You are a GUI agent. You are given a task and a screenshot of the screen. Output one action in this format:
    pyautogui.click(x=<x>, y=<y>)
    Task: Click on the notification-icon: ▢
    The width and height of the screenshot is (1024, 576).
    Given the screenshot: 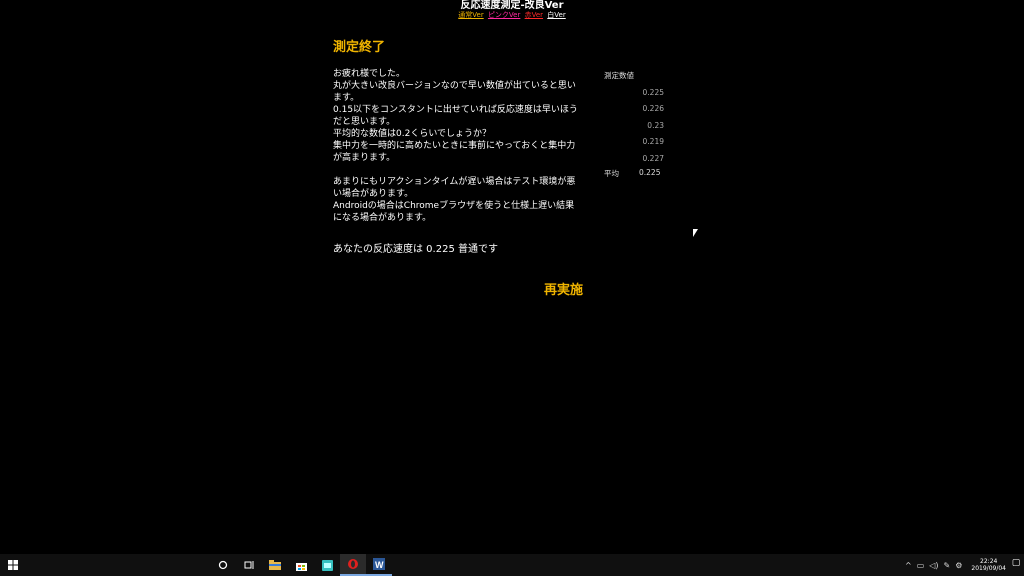 What is the action you would take?
    pyautogui.click(x=1016, y=564)
    